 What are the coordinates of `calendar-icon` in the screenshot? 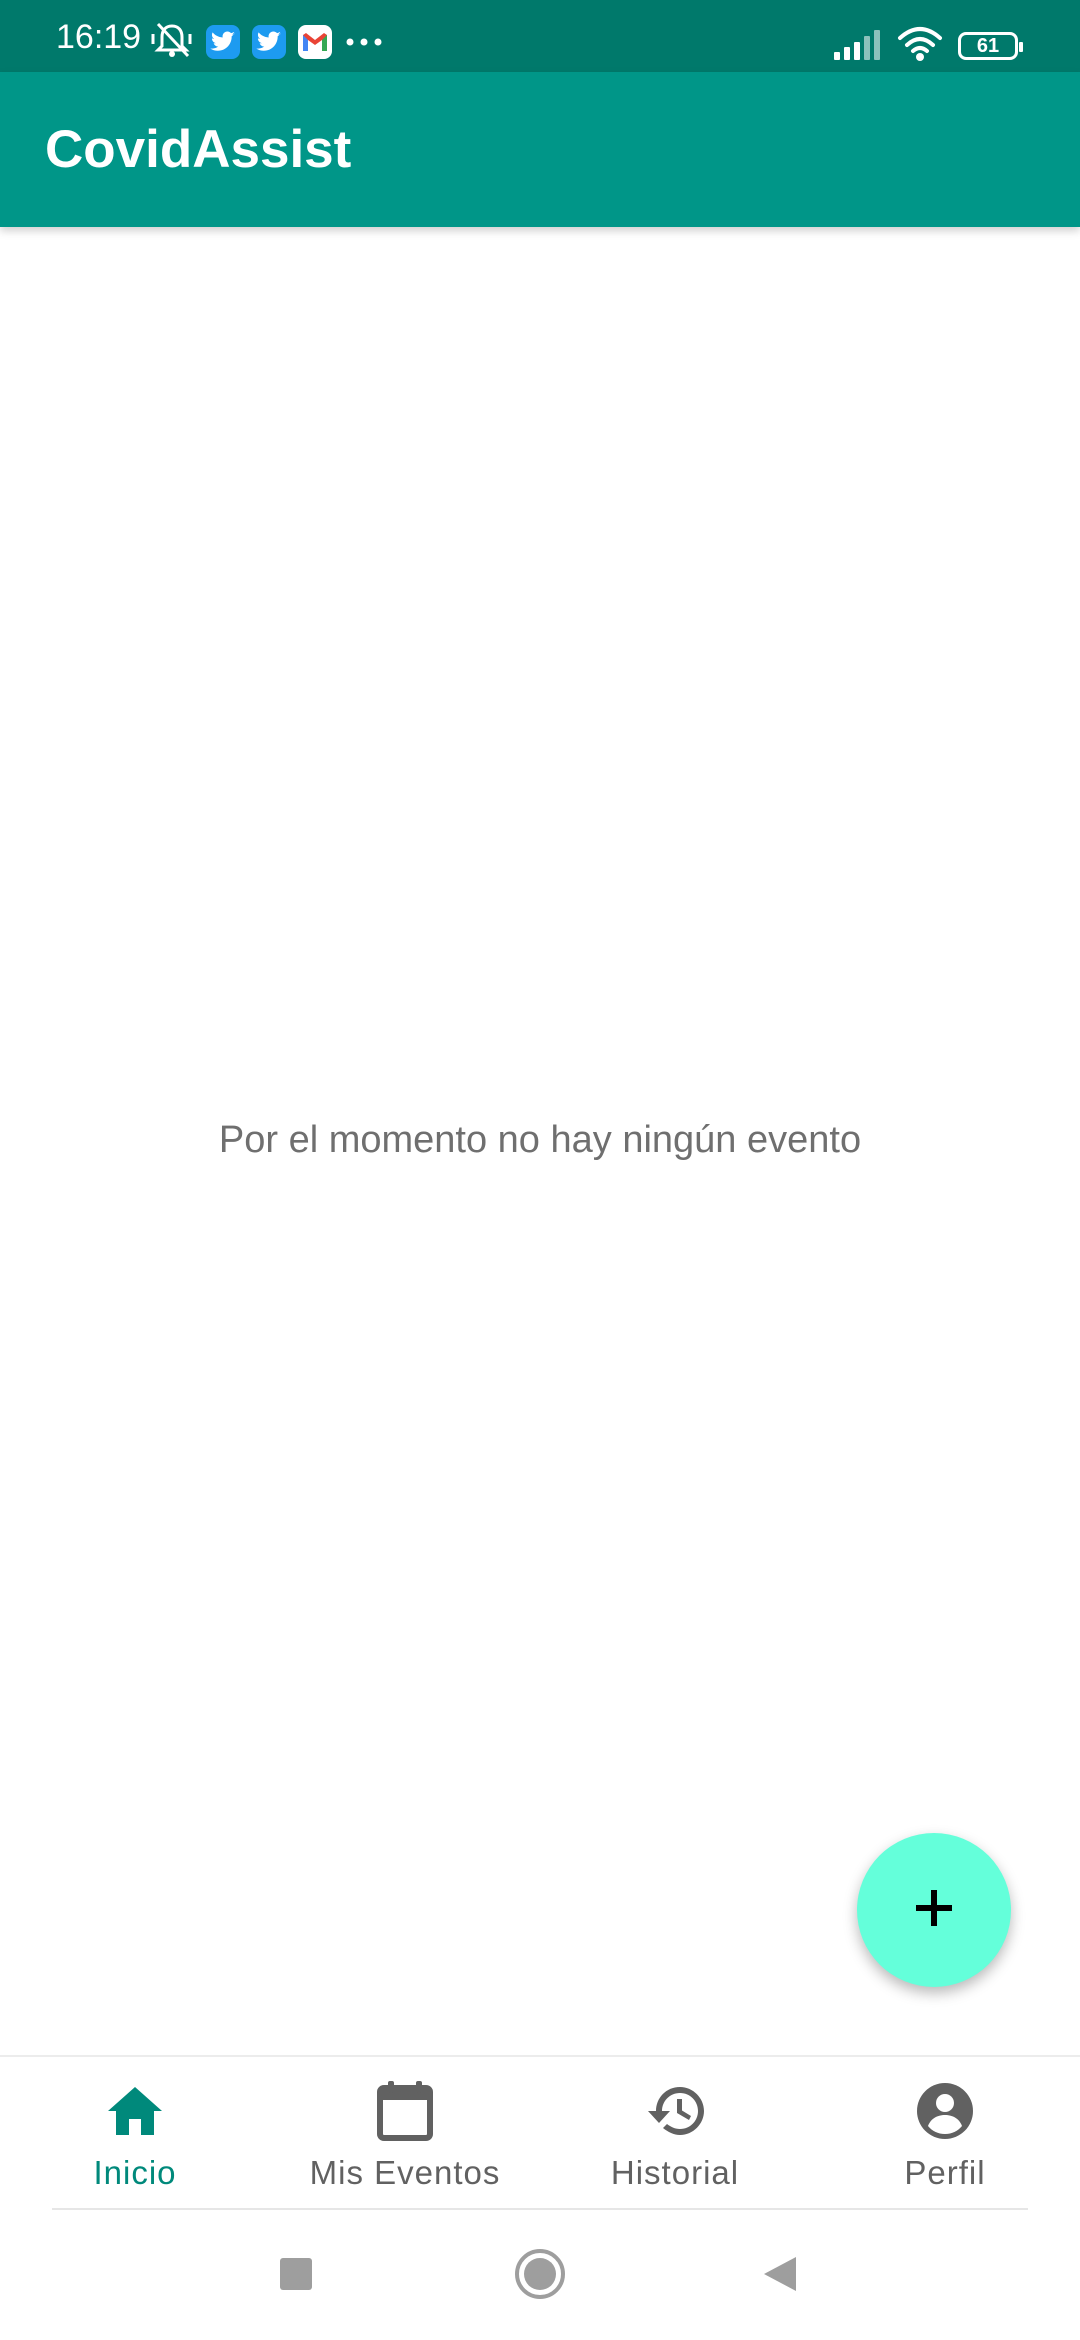 It's located at (405, 2111).